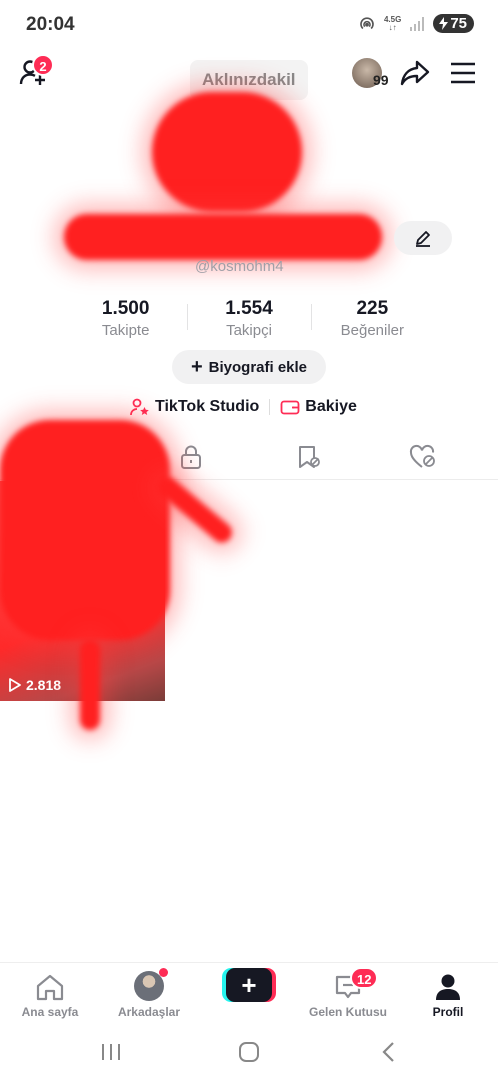 Image resolution: width=498 pixels, height=1080 pixels. I want to click on links-divider, so click(270, 407).